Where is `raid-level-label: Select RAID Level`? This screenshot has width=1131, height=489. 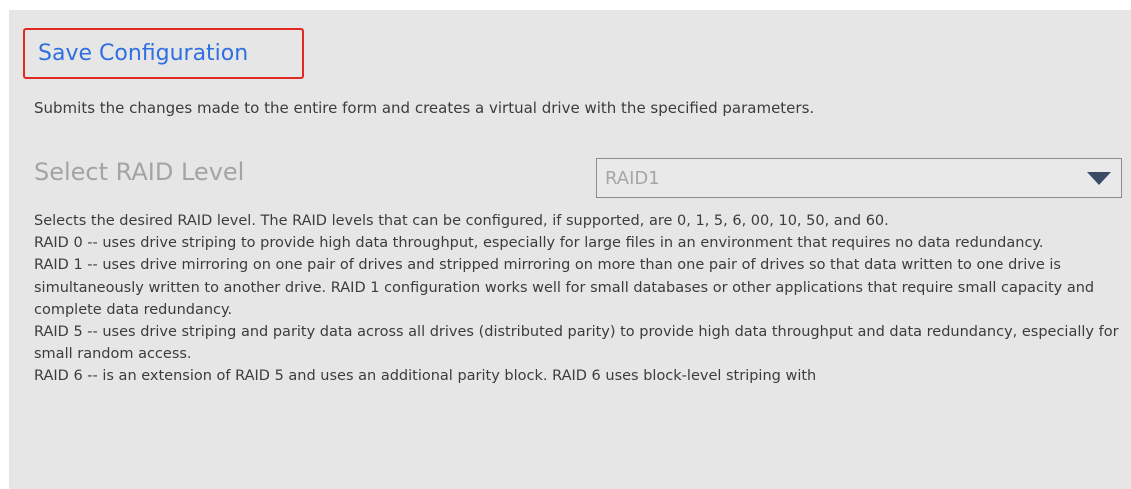
raid-level-label: Select RAID Level is located at coordinates (139, 172).